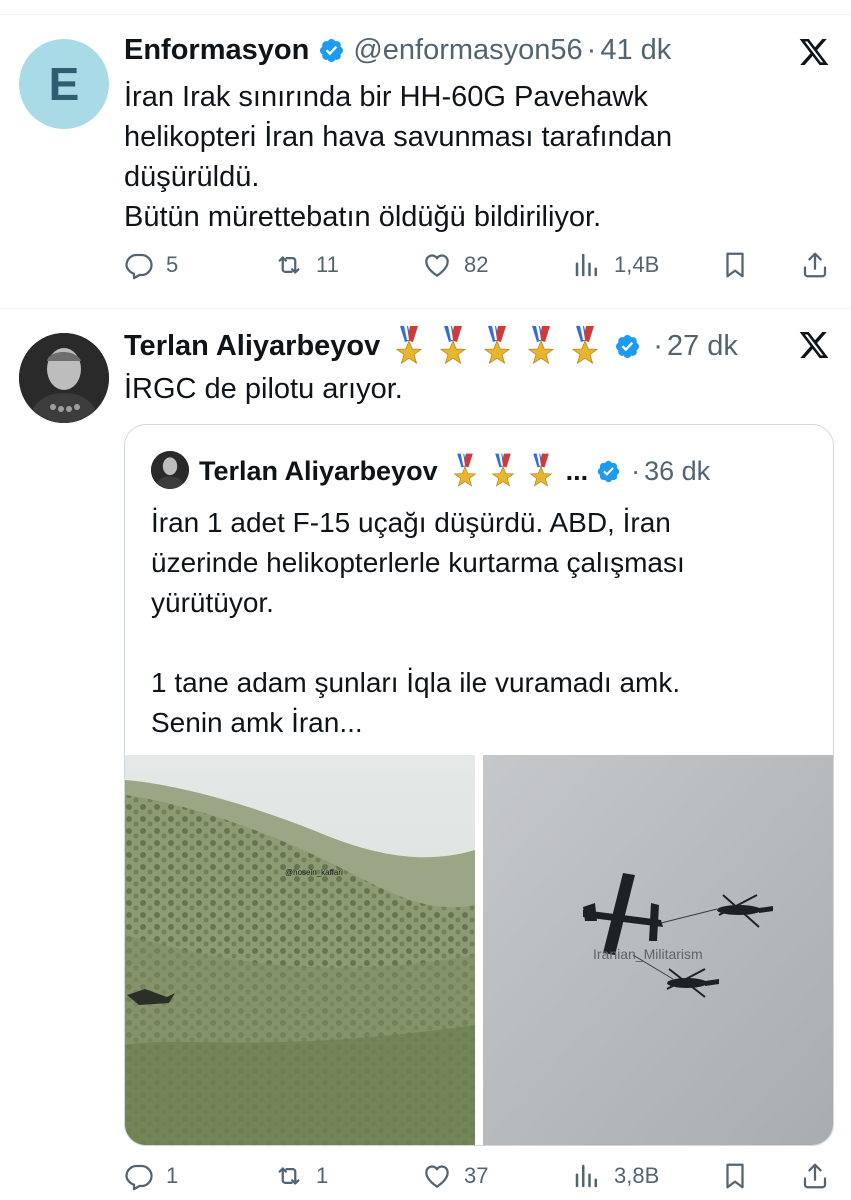 The image size is (851, 1200). I want to click on tweet2-timestamp: 27 dk, so click(702, 346).